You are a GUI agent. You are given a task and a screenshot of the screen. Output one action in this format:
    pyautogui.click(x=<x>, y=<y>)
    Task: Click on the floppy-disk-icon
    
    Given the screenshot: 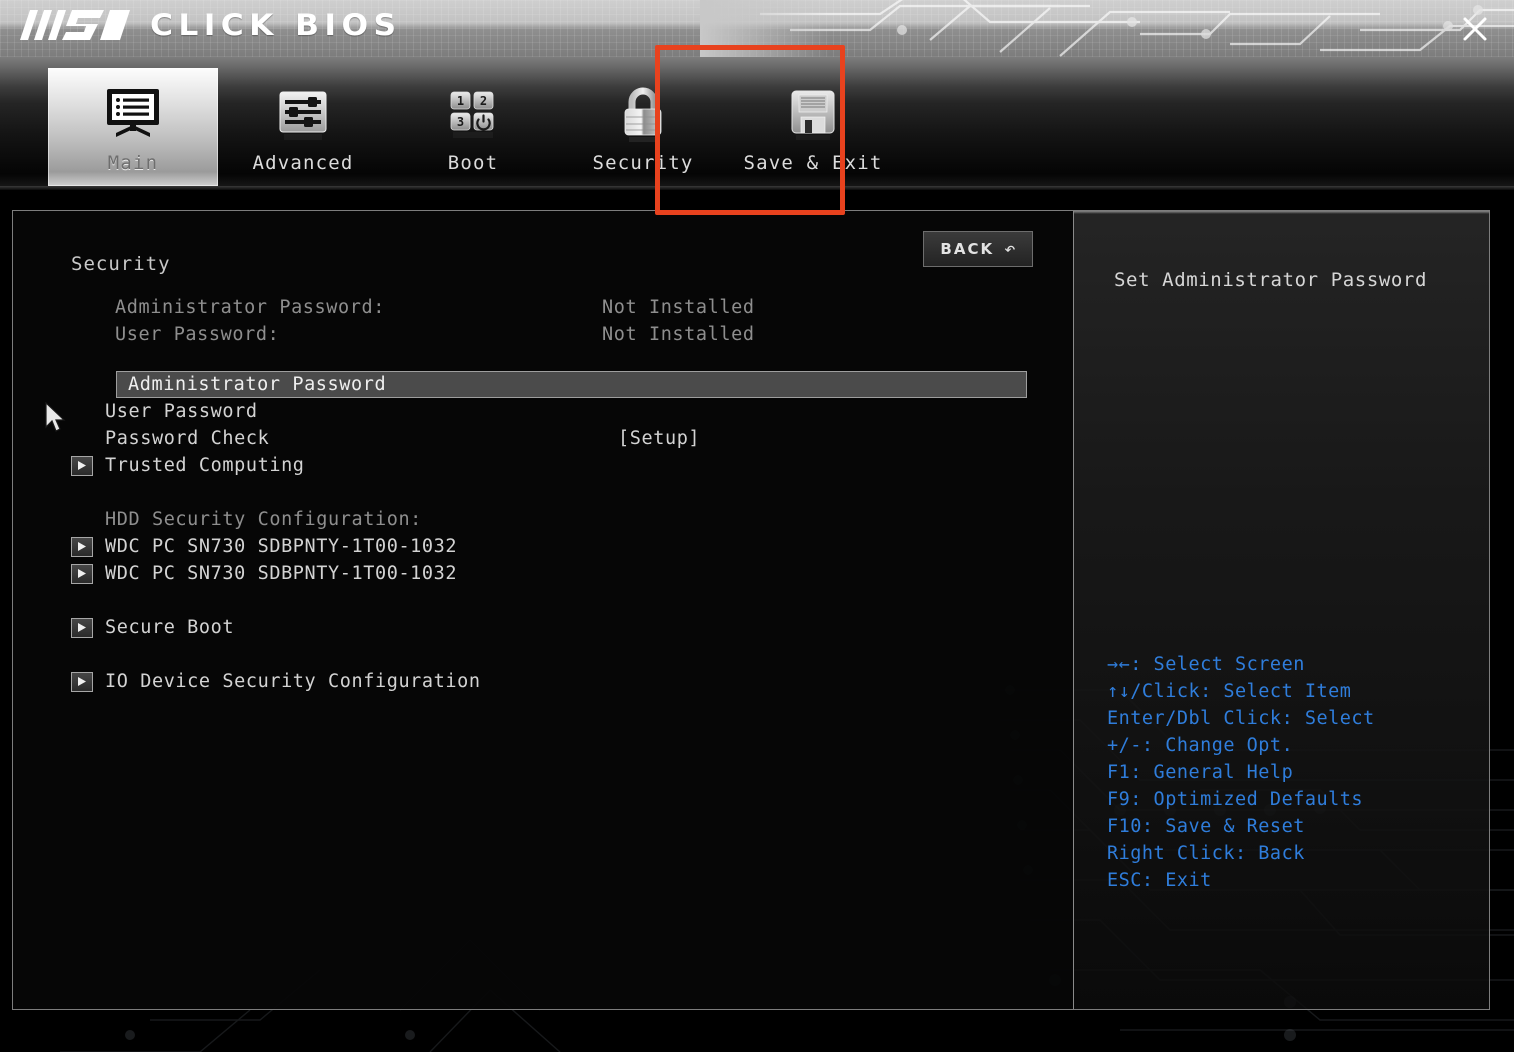 What is the action you would take?
    pyautogui.click(x=813, y=114)
    